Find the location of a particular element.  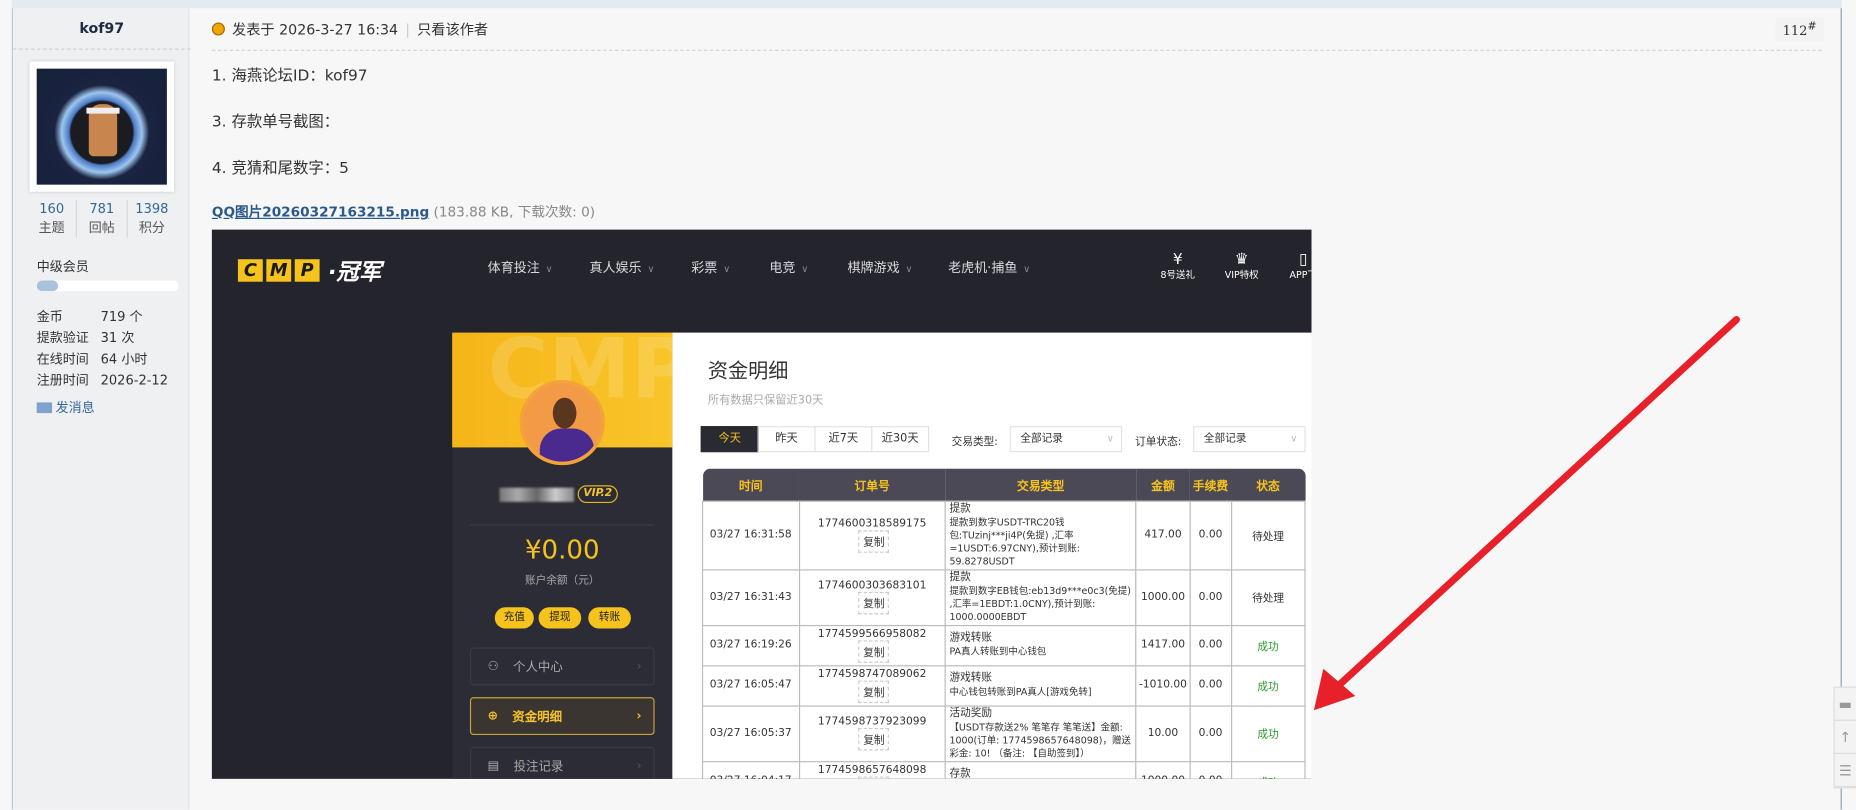

floating-toolbar: ▬ ↑ ☰ is located at coordinates (1844, 737).